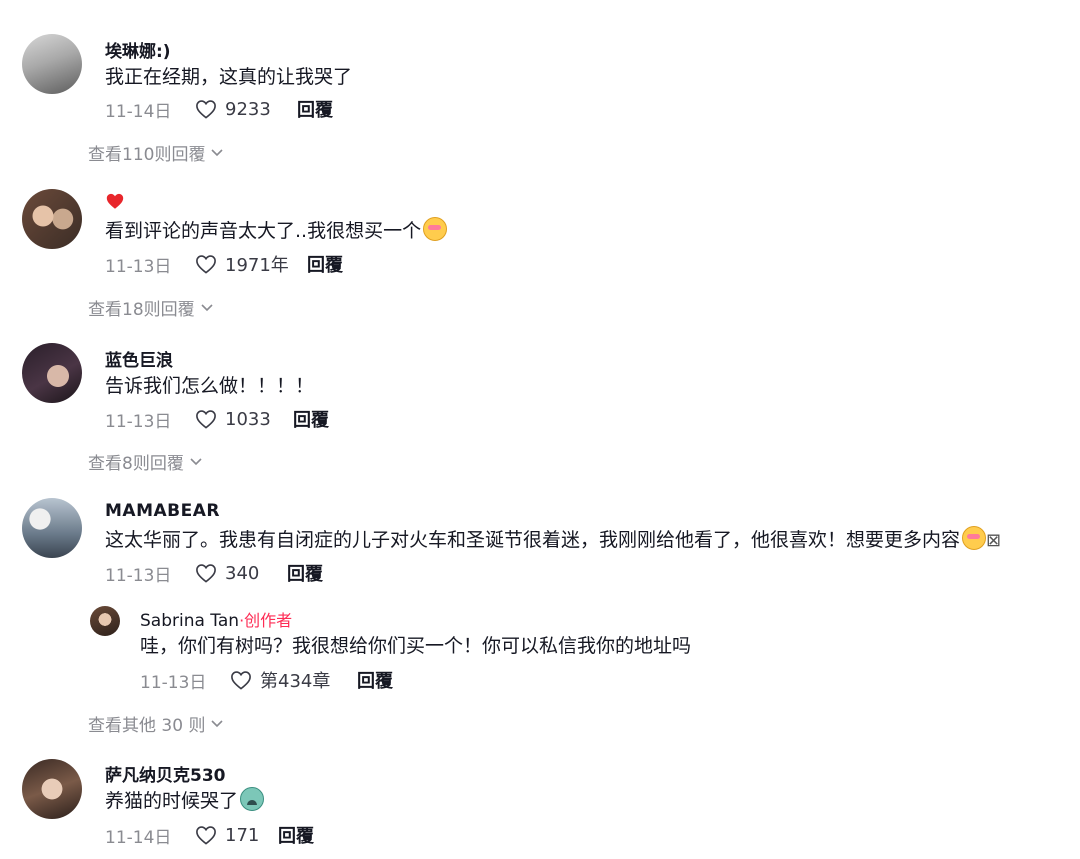 Image resolution: width=1080 pixels, height=859 pixels. What do you see at coordinates (136, 464) in the screenshot?
I see `view-replies-label: 查看8则回覆` at bounding box center [136, 464].